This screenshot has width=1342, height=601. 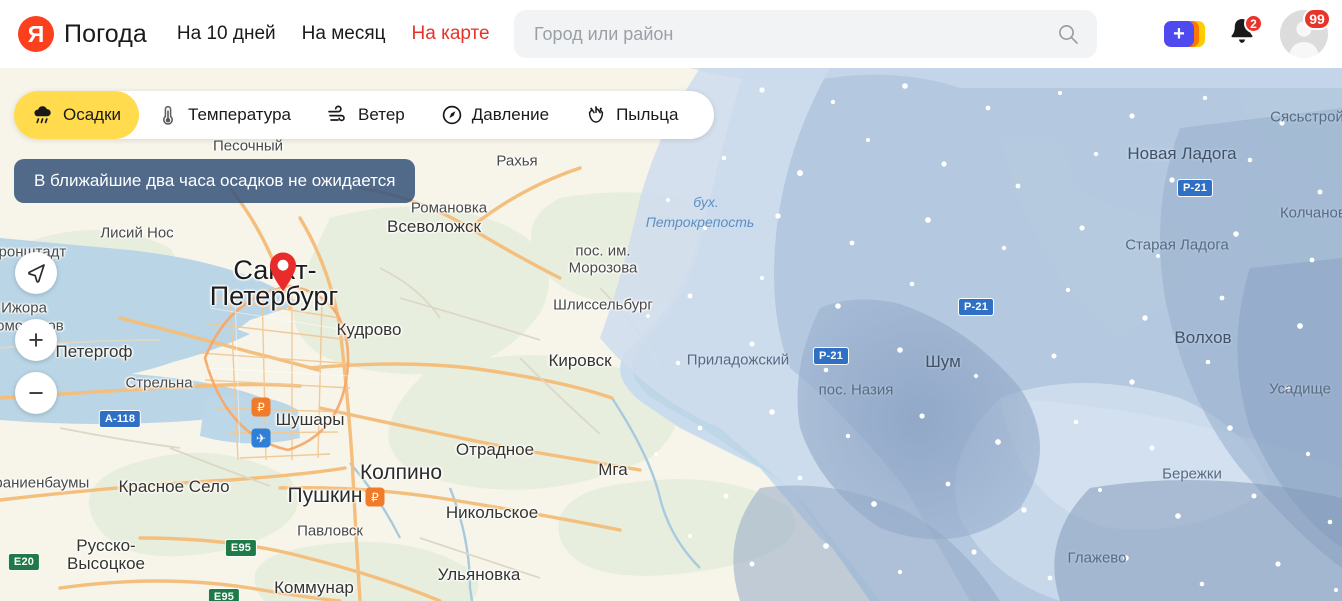 I want to click on nav-item-map: На карте, so click(x=451, y=34).